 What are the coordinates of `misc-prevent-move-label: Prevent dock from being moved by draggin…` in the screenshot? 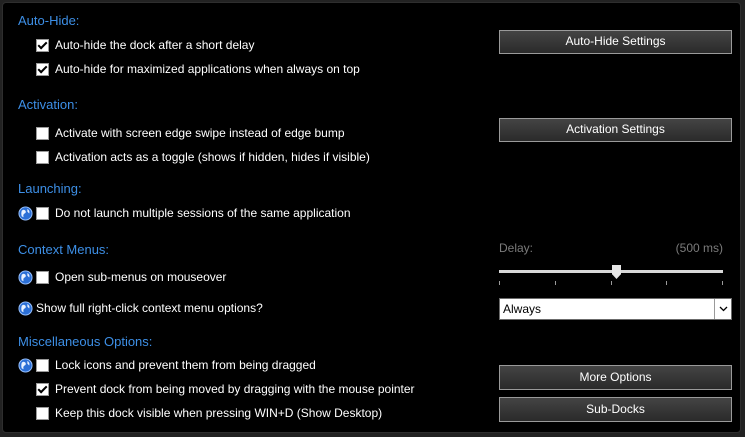 It's located at (235, 389).